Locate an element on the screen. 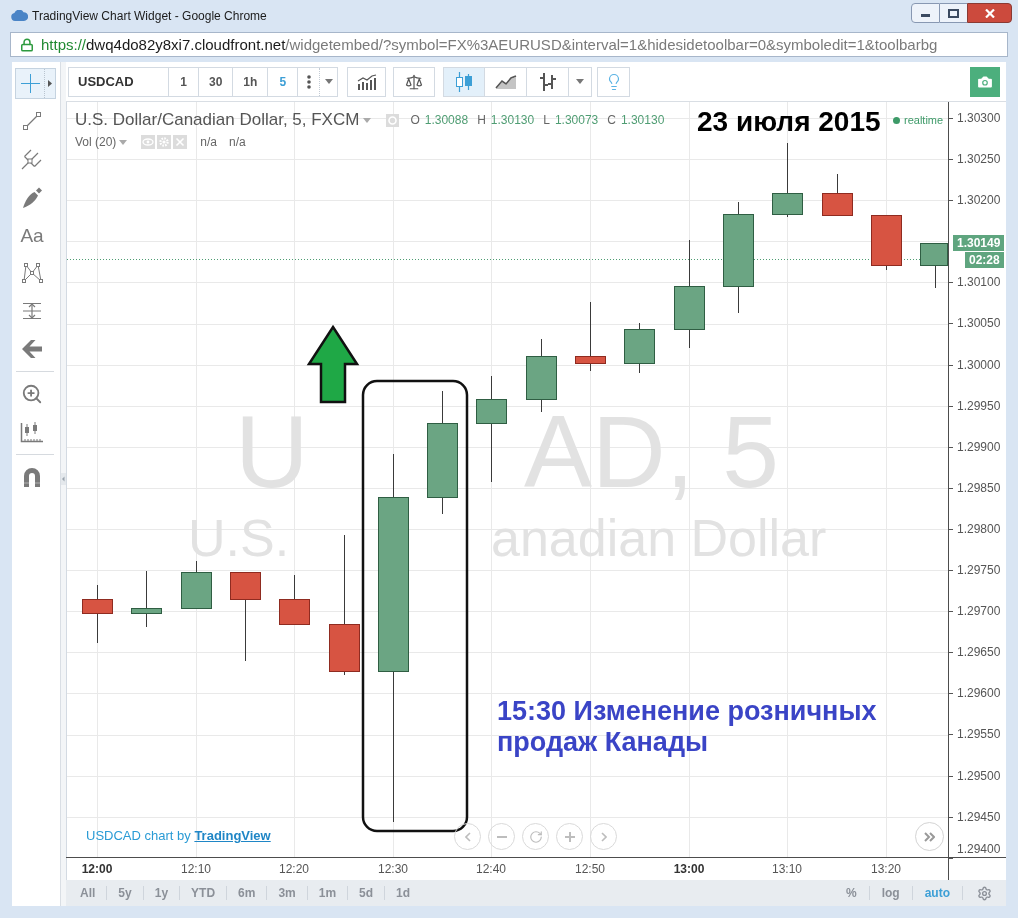  dropdown-triangle-icon is located at coordinates (50, 83).